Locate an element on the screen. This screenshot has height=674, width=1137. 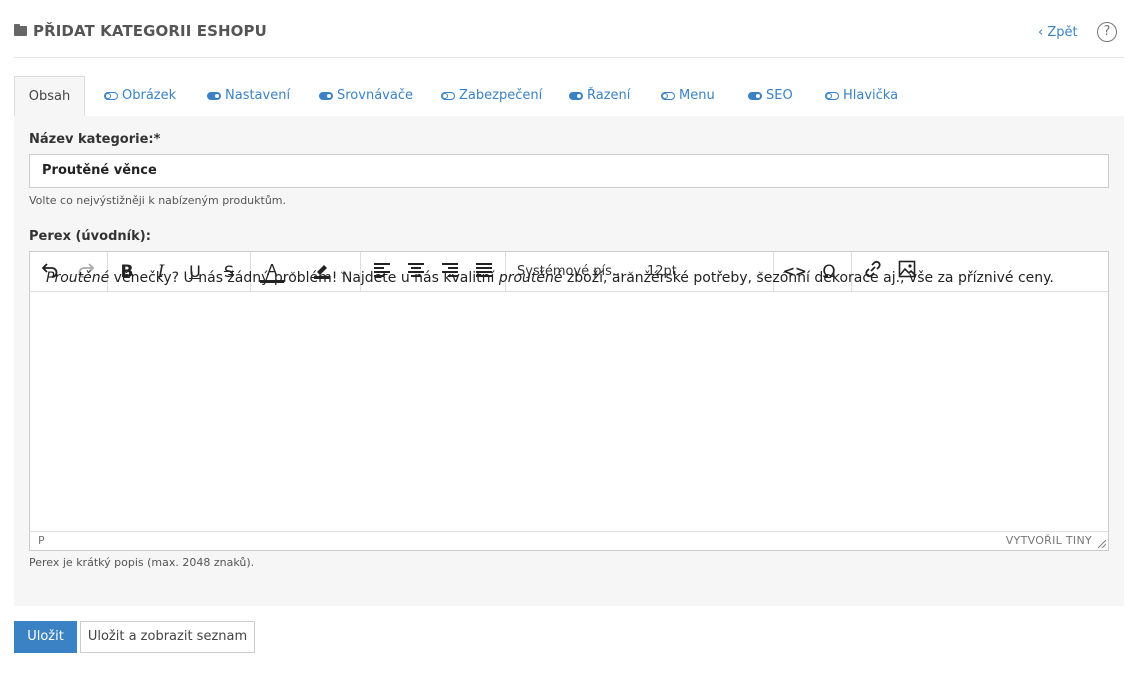
page-title: PŘIDAT KATEGORII ESHOPU is located at coordinates (140, 31).